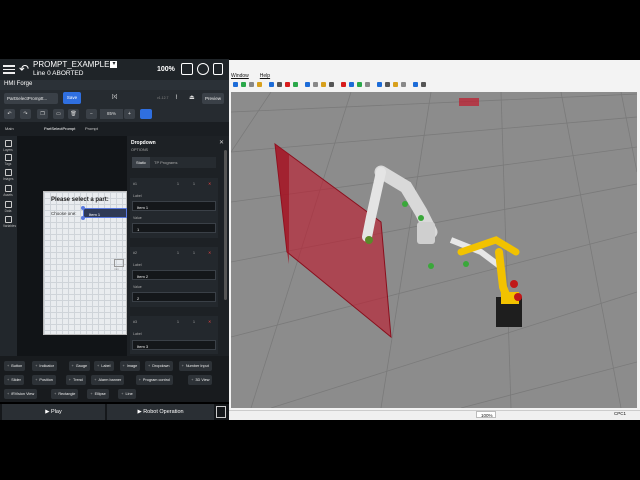  Describe the element at coordinates (183, 162) in the screenshot. I see `tab-tp-programs: TP Programs` at that location.